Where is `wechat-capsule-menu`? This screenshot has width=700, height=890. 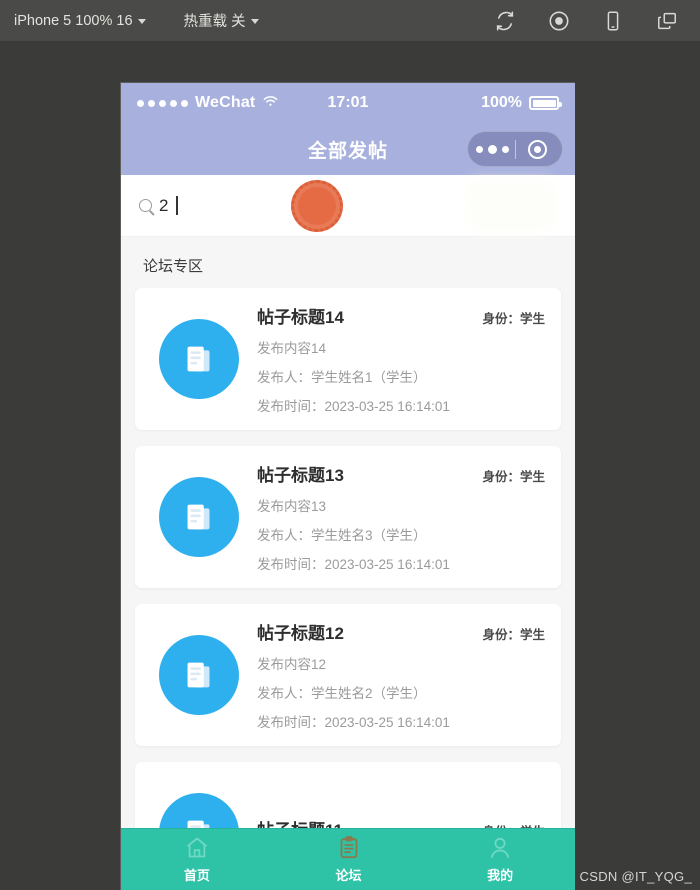 wechat-capsule-menu is located at coordinates (515, 149).